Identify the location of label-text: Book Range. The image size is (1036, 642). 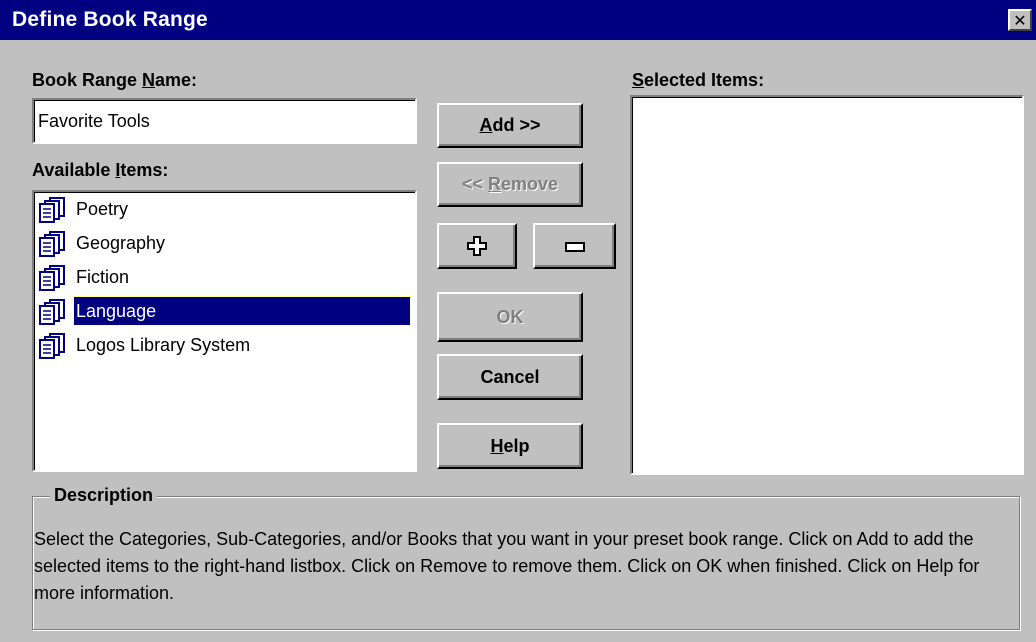
(87, 80).